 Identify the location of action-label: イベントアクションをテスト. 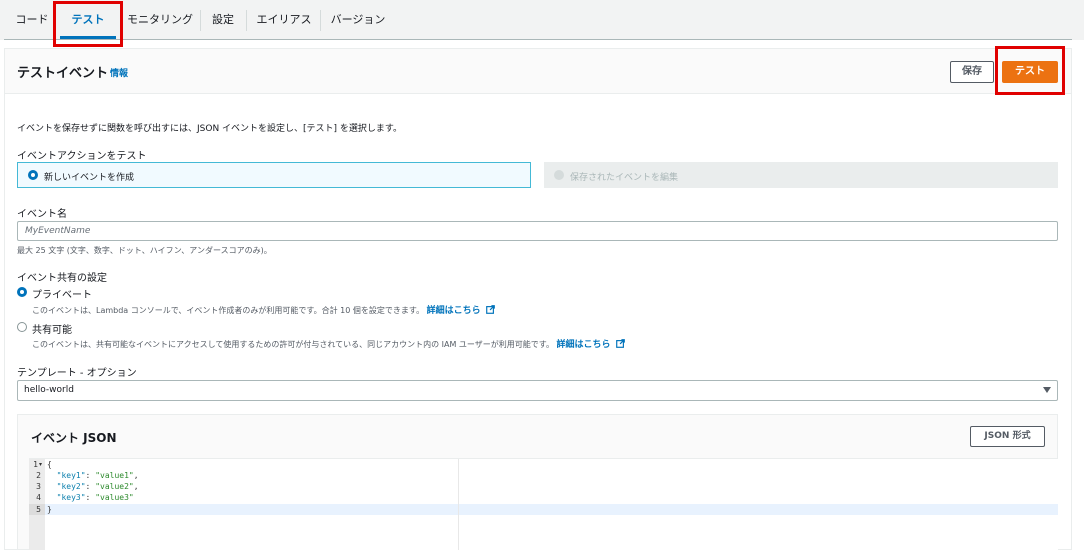
(82, 156).